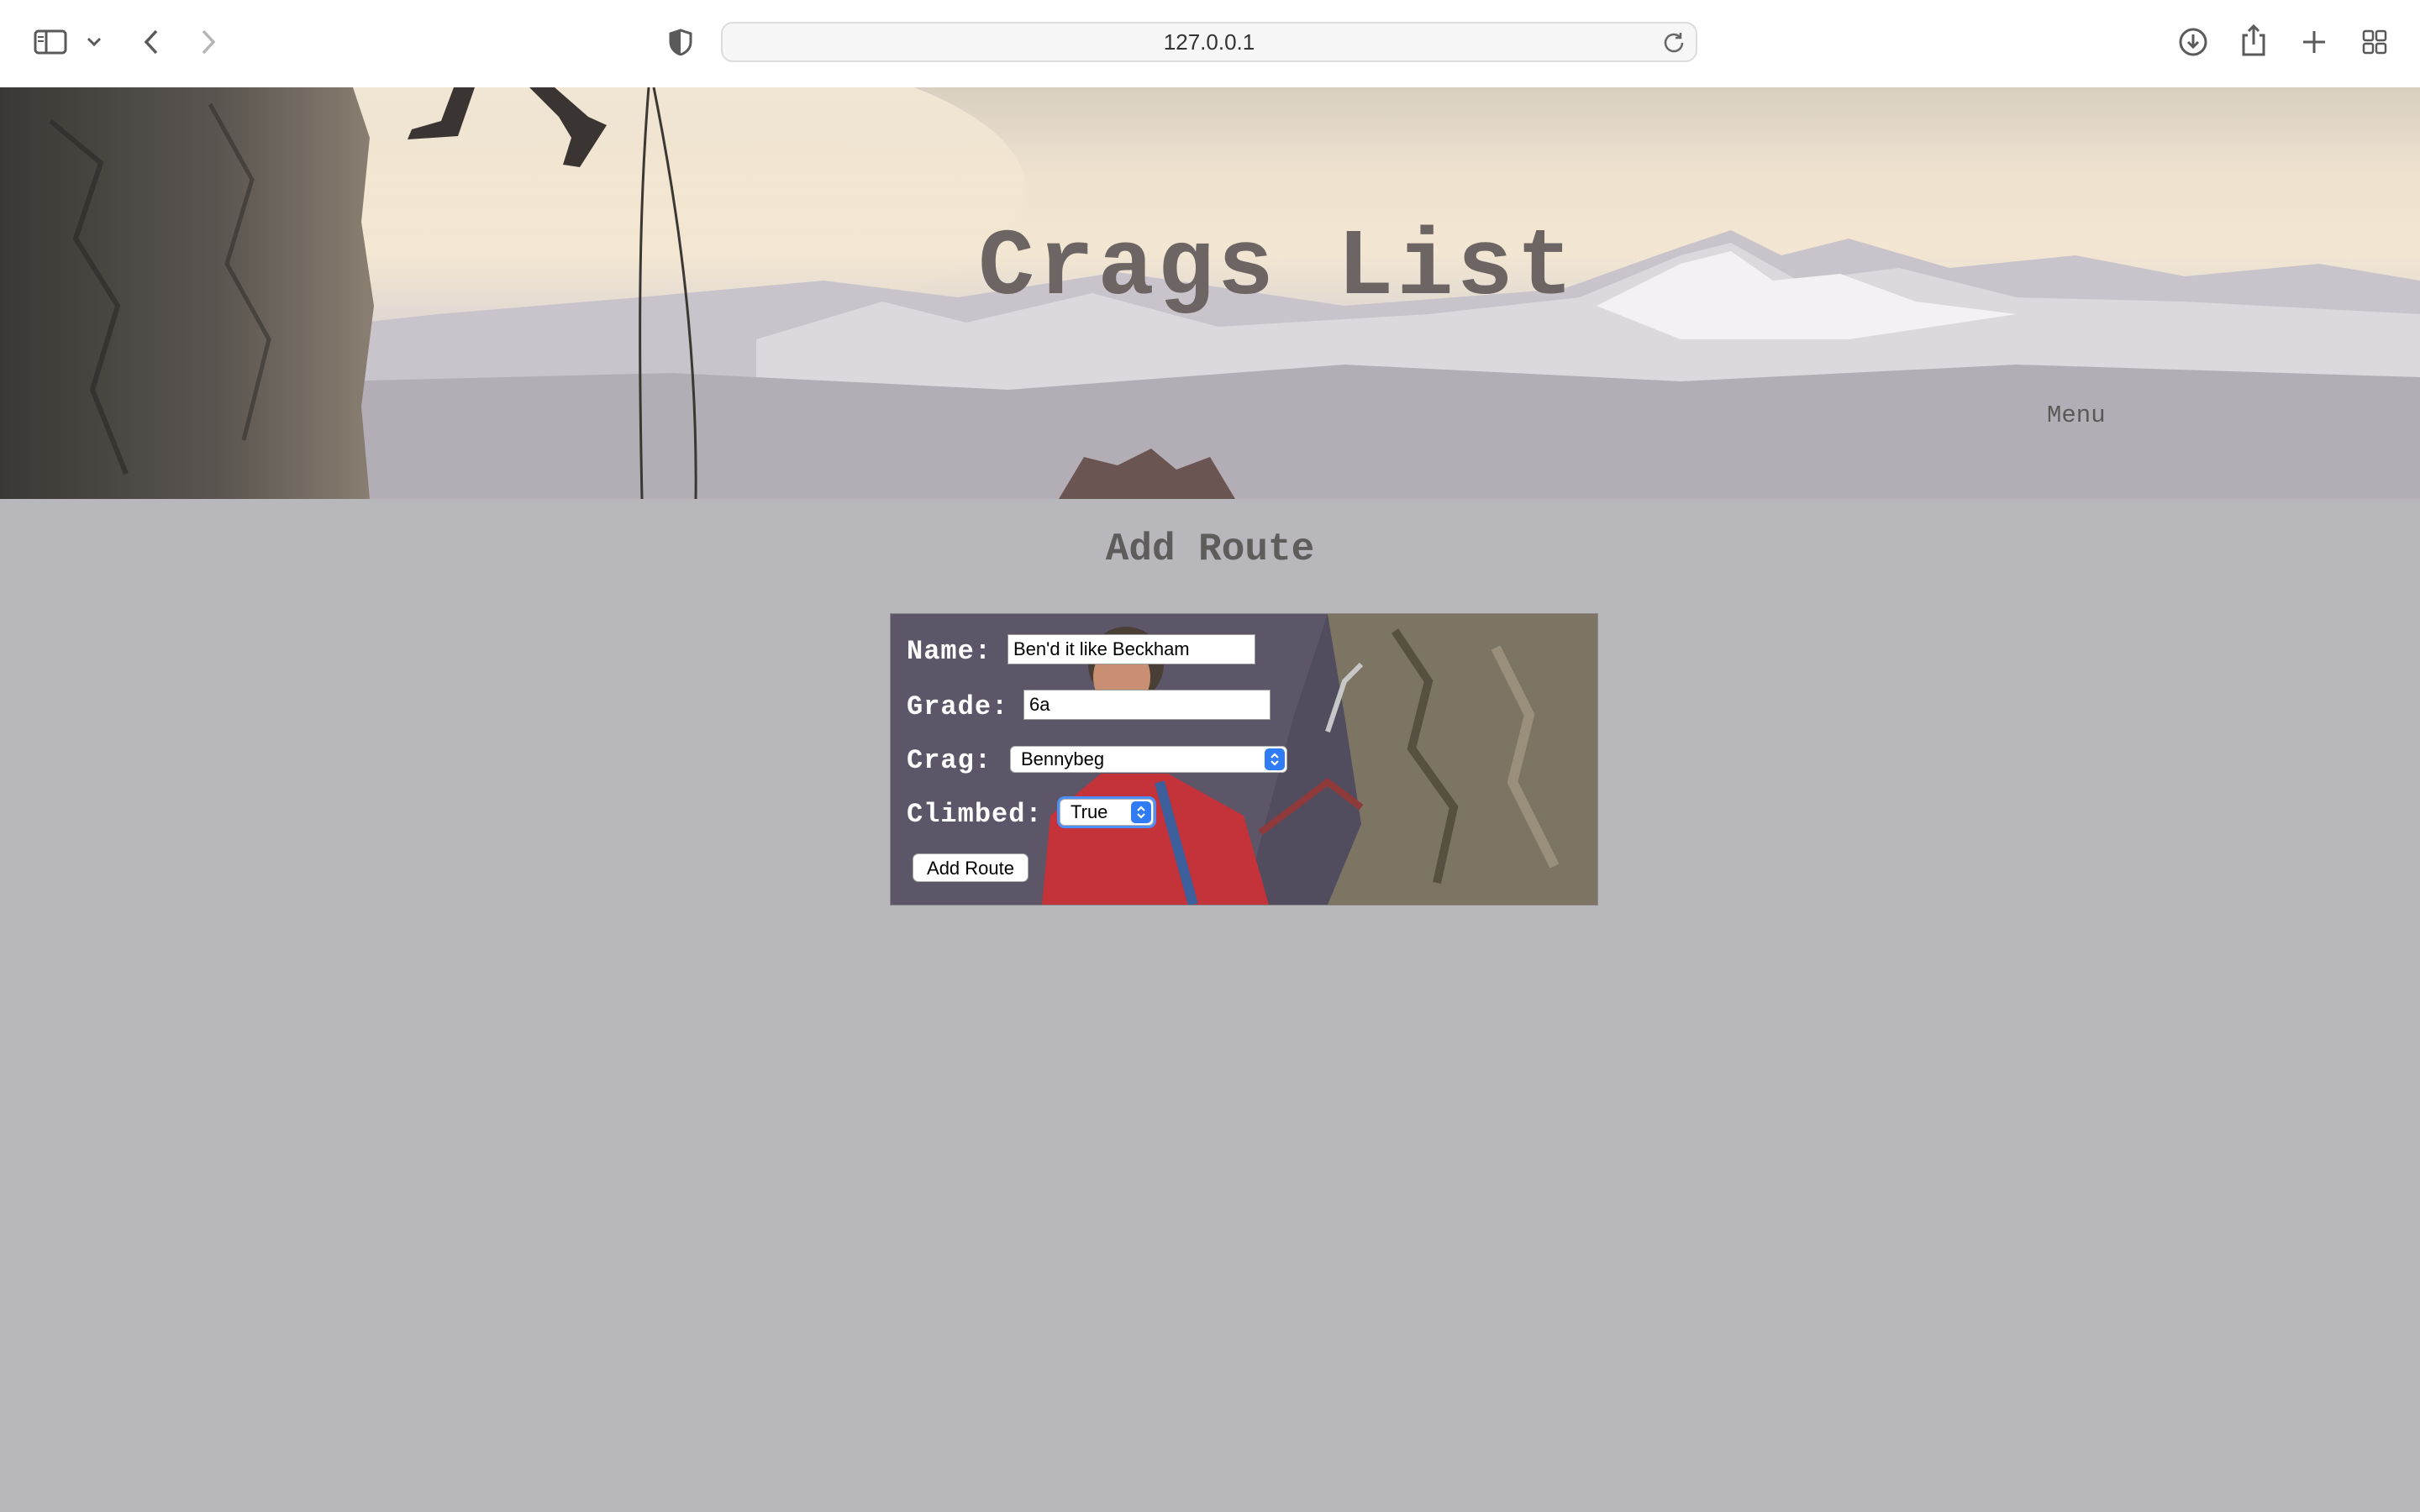  What do you see at coordinates (1148, 759) in the screenshot?
I see `crag-select: Bennybeg` at bounding box center [1148, 759].